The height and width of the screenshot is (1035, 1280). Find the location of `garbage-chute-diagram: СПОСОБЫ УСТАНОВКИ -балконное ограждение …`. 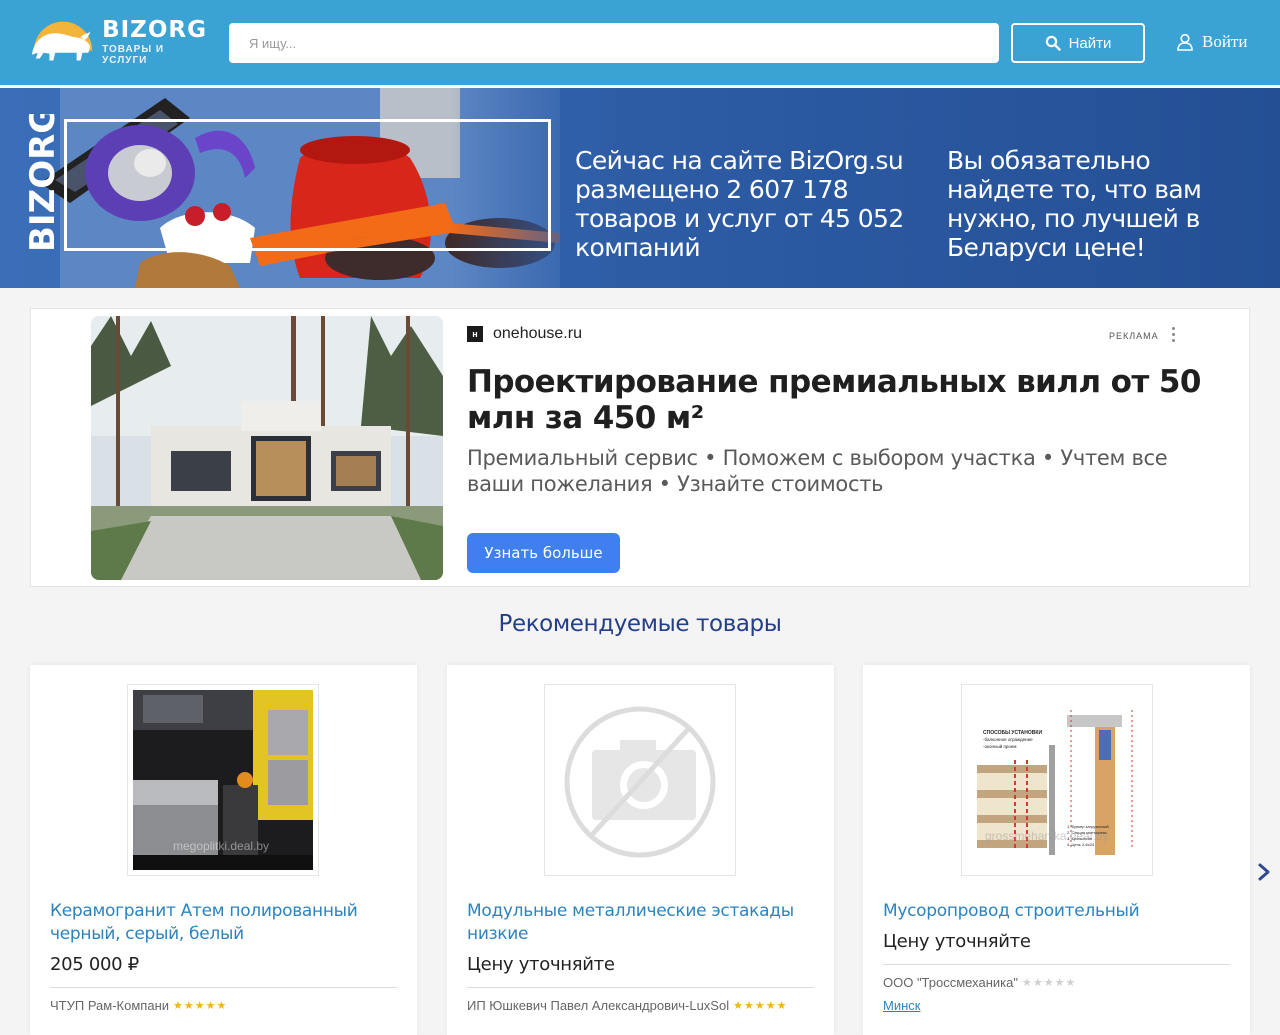

garbage-chute-diagram: СПОСОБЫ УСТАНОВКИ -балконное ограждение … is located at coordinates (1057, 780).